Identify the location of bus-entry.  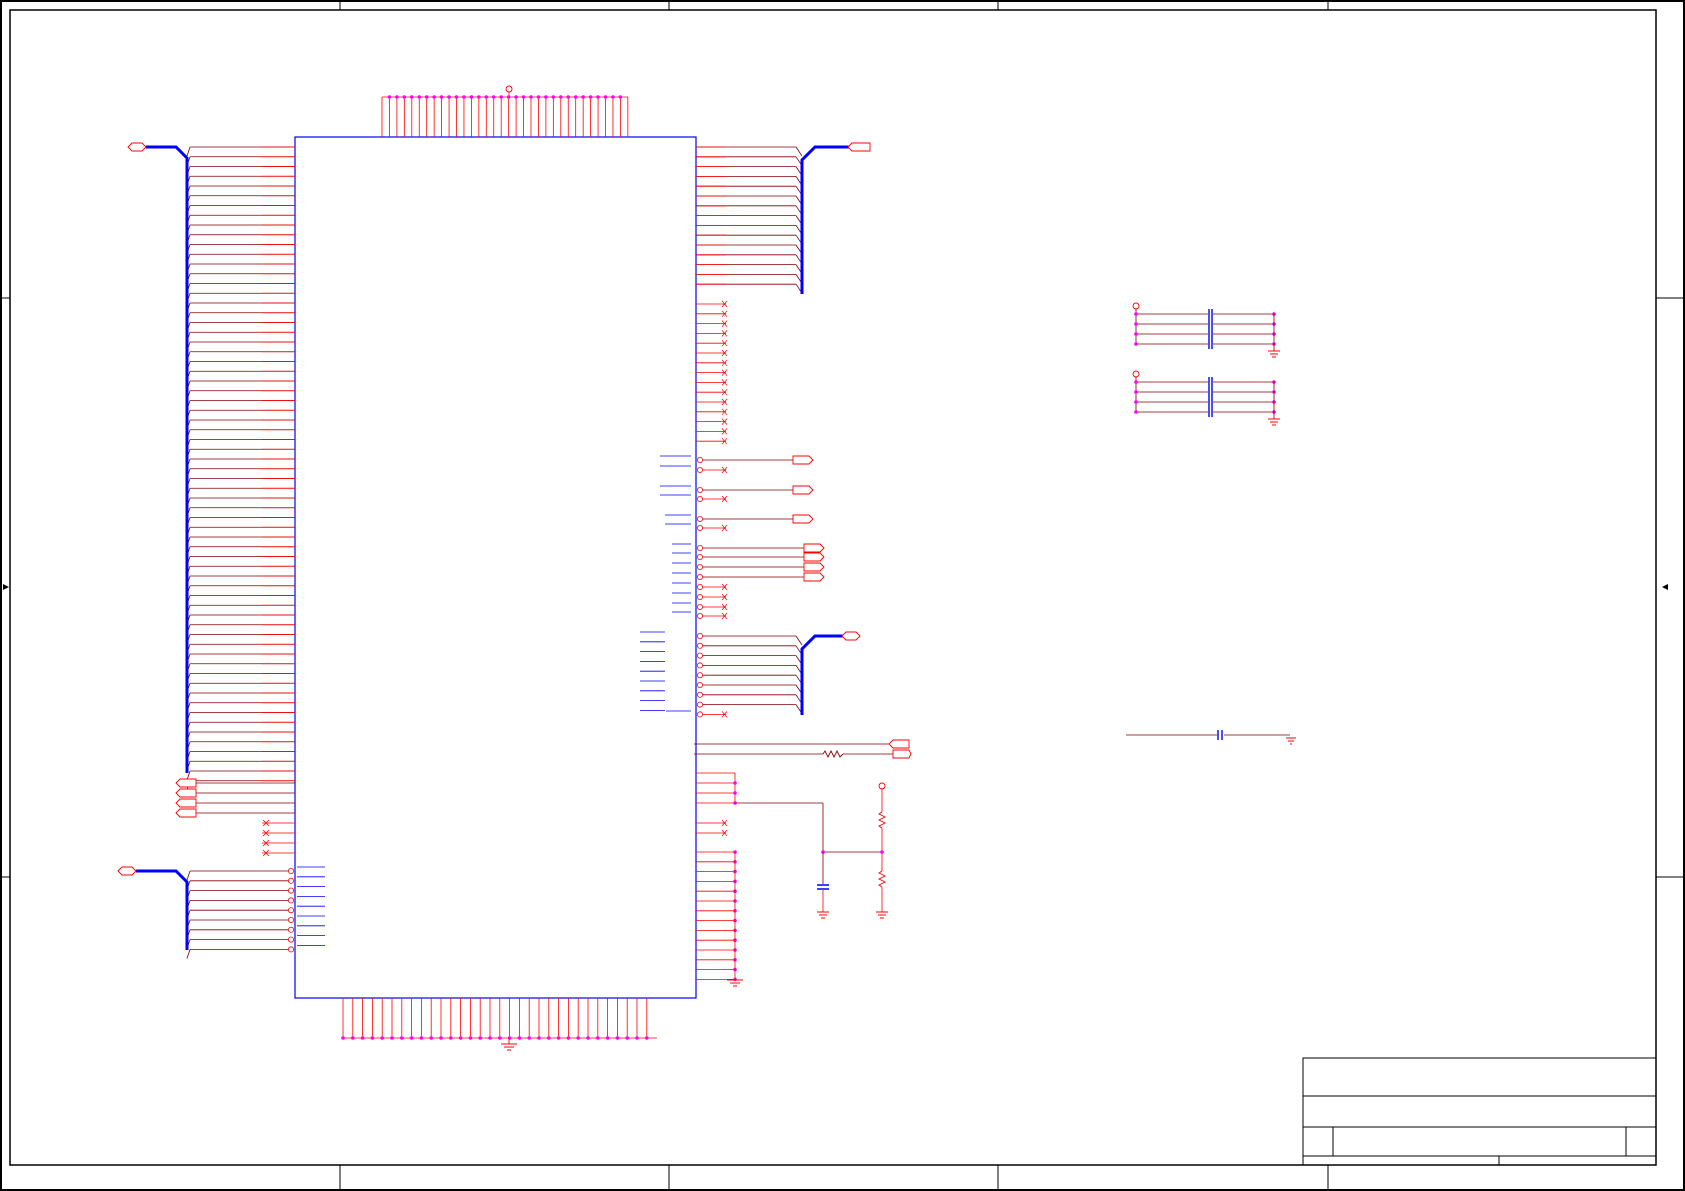
(799, 151).